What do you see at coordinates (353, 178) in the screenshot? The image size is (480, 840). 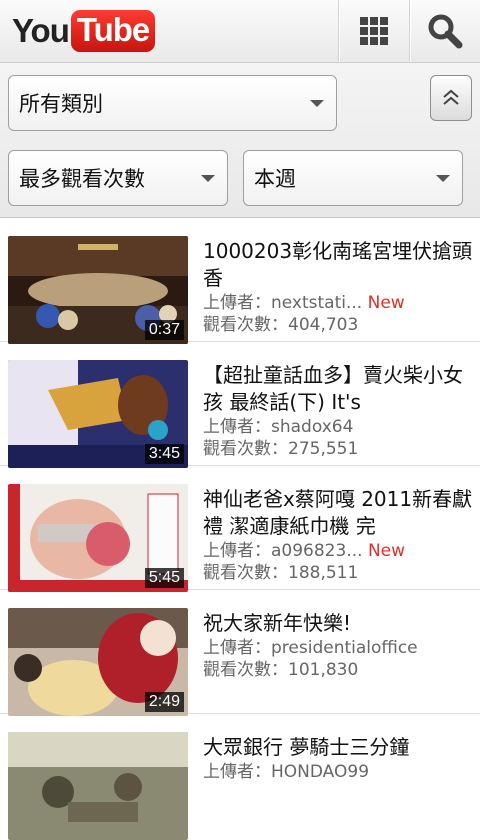 I see `time-dropdown: 本週` at bounding box center [353, 178].